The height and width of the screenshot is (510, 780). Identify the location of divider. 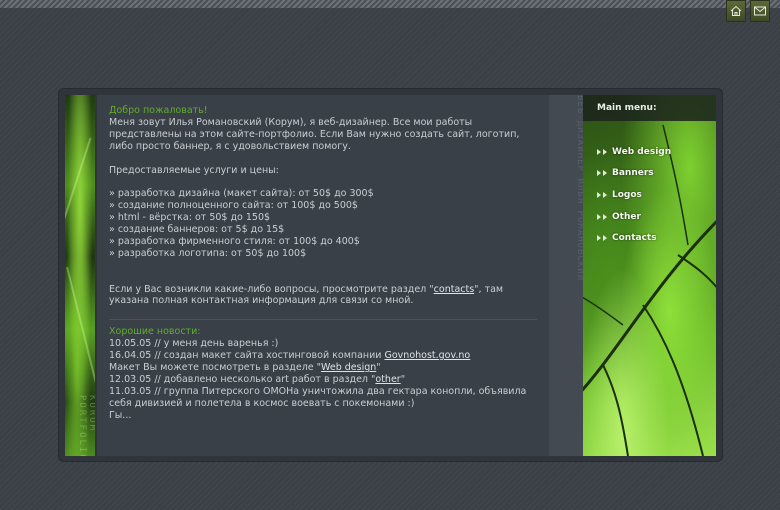
(323, 320).